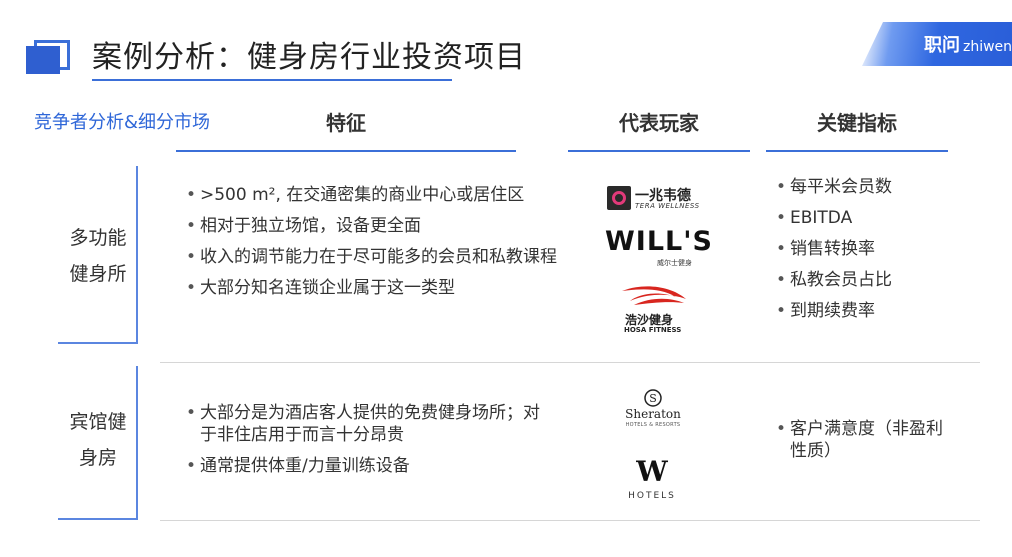 This screenshot has height=557, width=1012. I want to click on wills-en: WILL'S, so click(659, 241).